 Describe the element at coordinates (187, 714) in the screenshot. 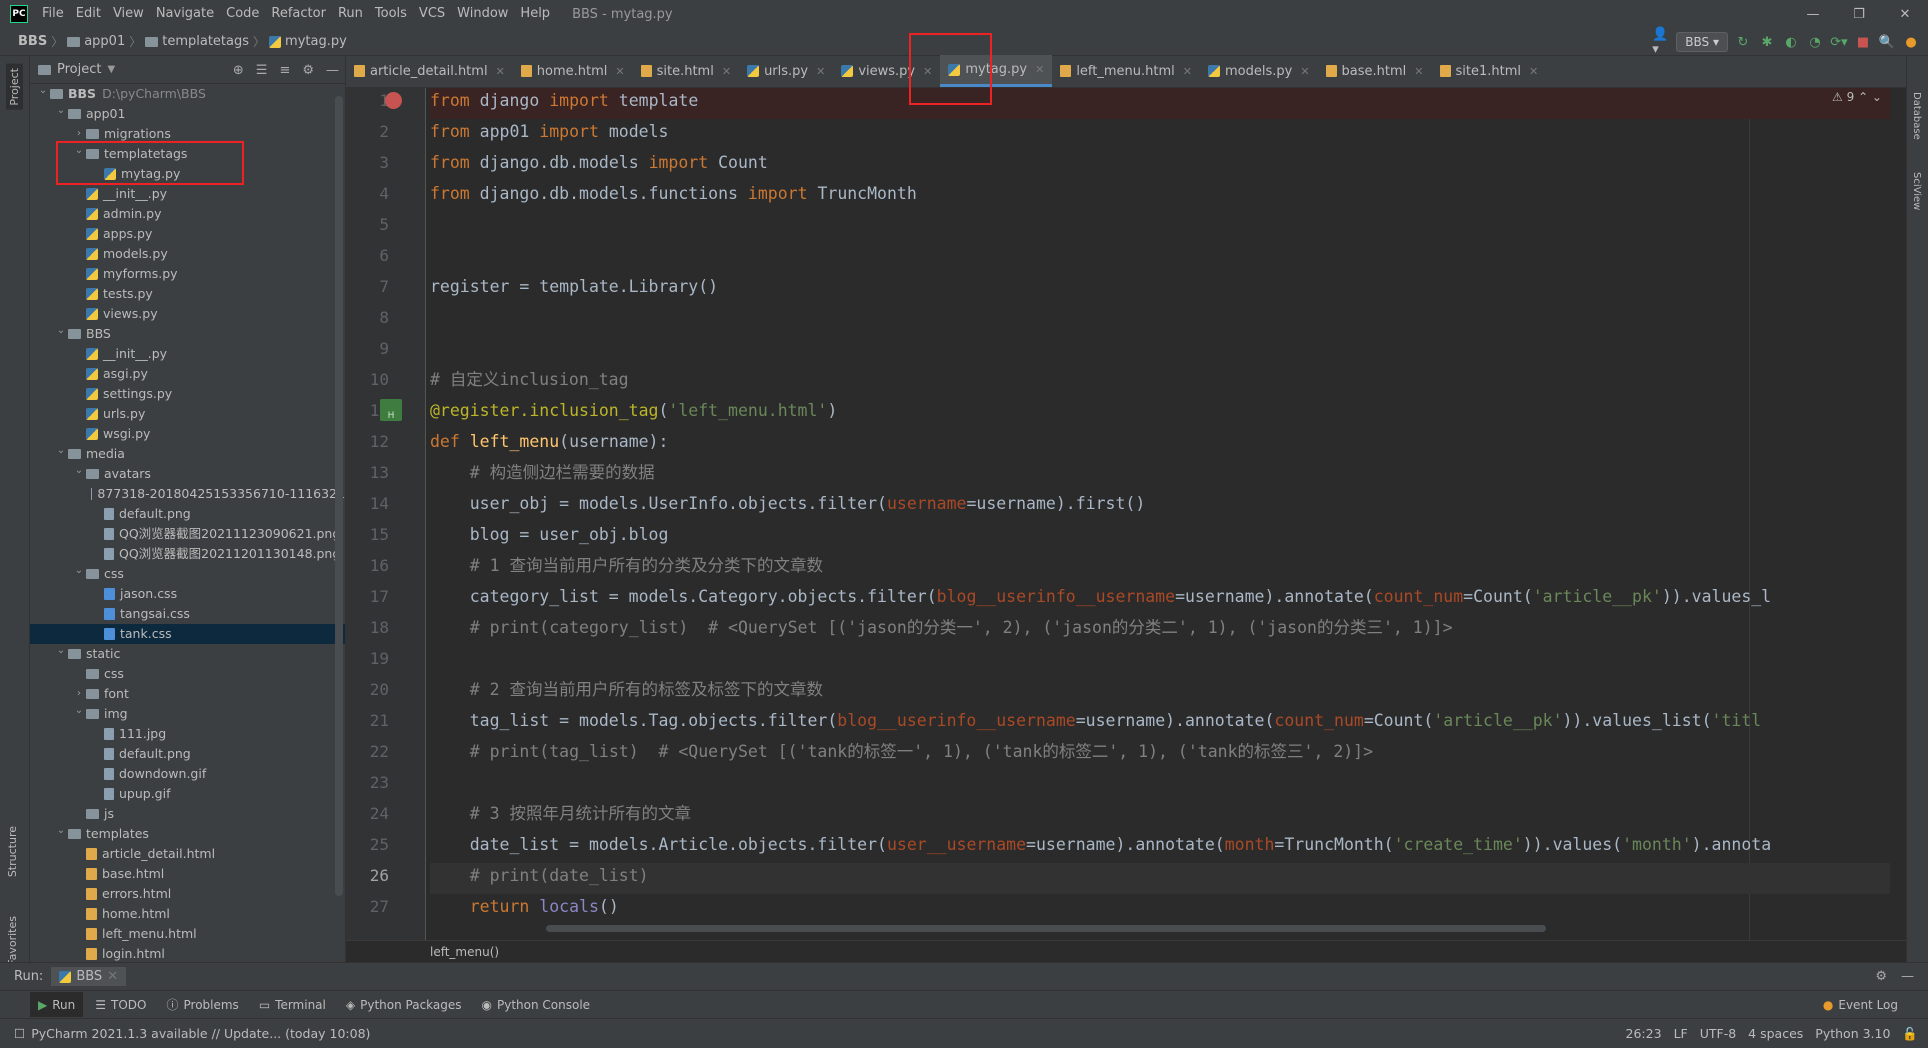

I see `tree-item: ⌄ img` at that location.